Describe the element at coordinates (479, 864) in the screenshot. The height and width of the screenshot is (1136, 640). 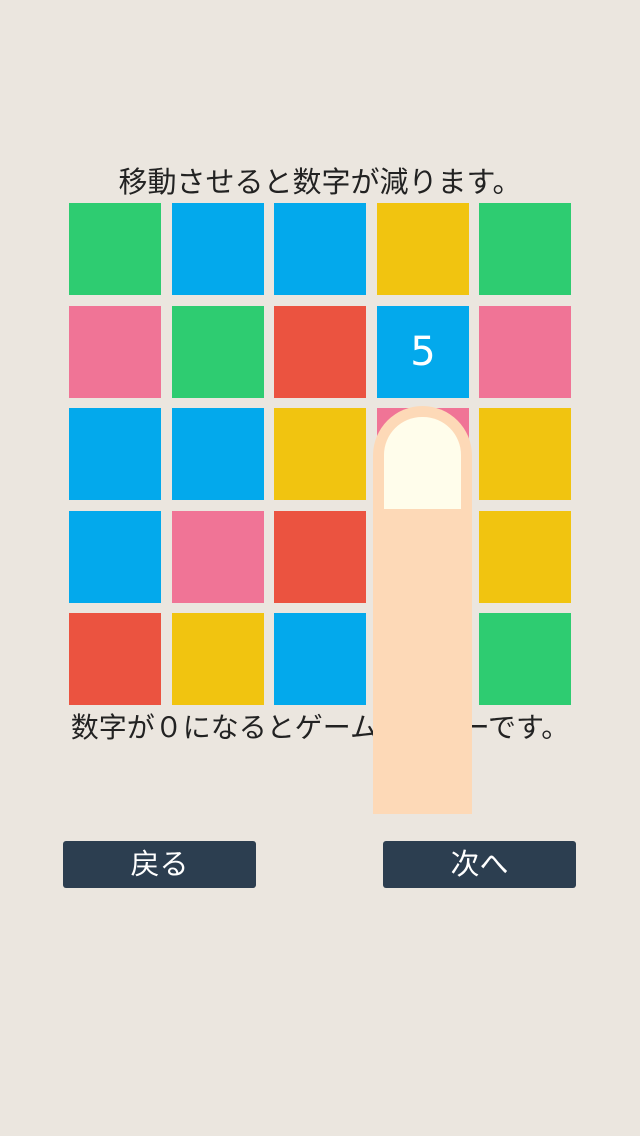
I see `next-button: 次へ` at that location.